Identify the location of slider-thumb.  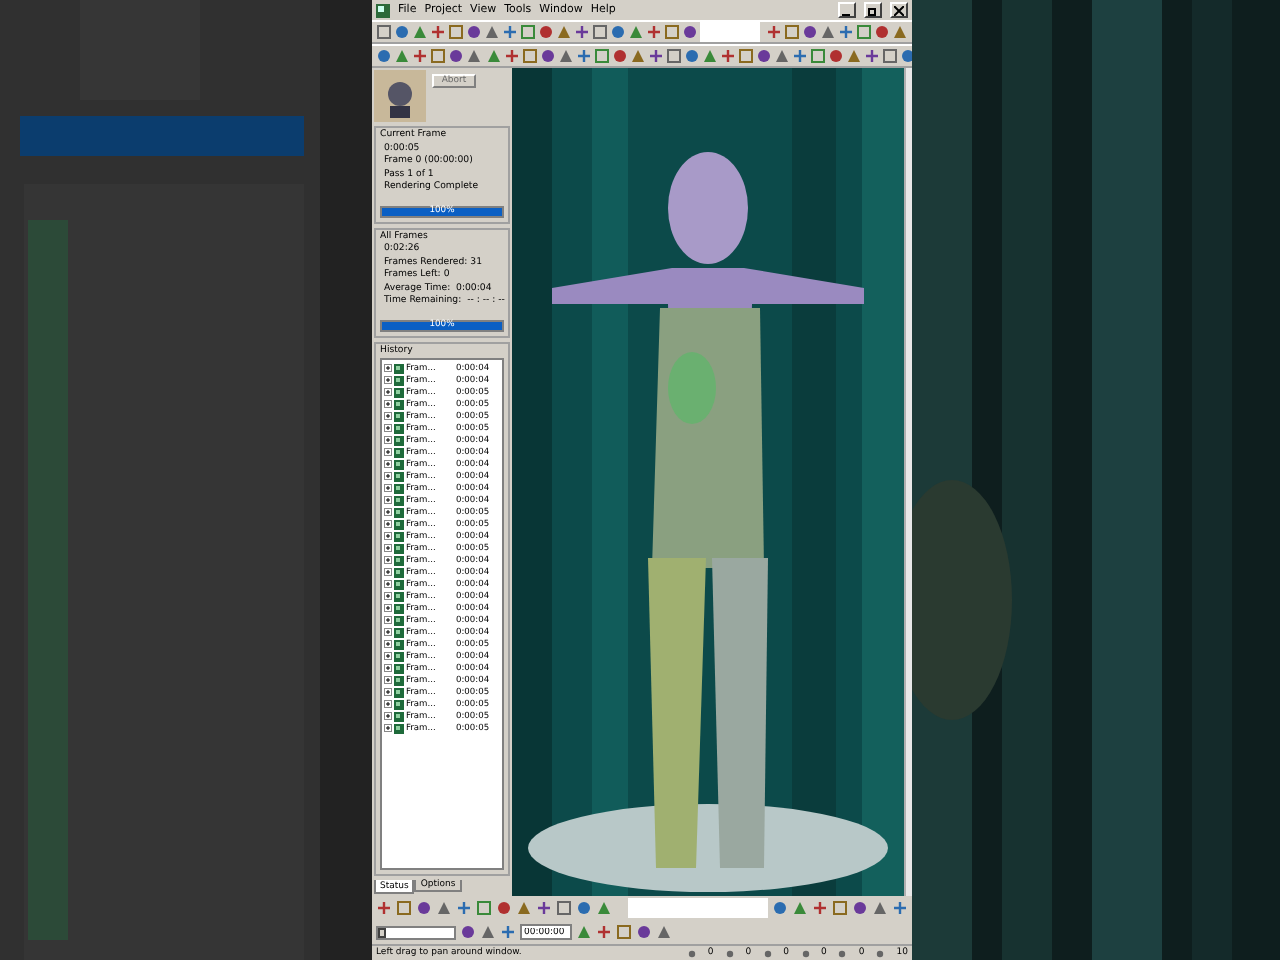
(382, 932).